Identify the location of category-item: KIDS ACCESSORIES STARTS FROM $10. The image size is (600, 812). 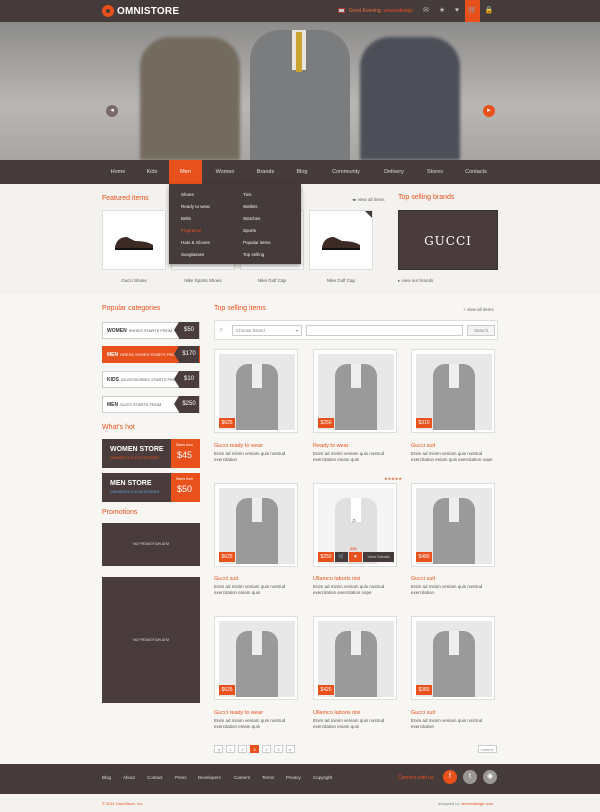
(151, 379).